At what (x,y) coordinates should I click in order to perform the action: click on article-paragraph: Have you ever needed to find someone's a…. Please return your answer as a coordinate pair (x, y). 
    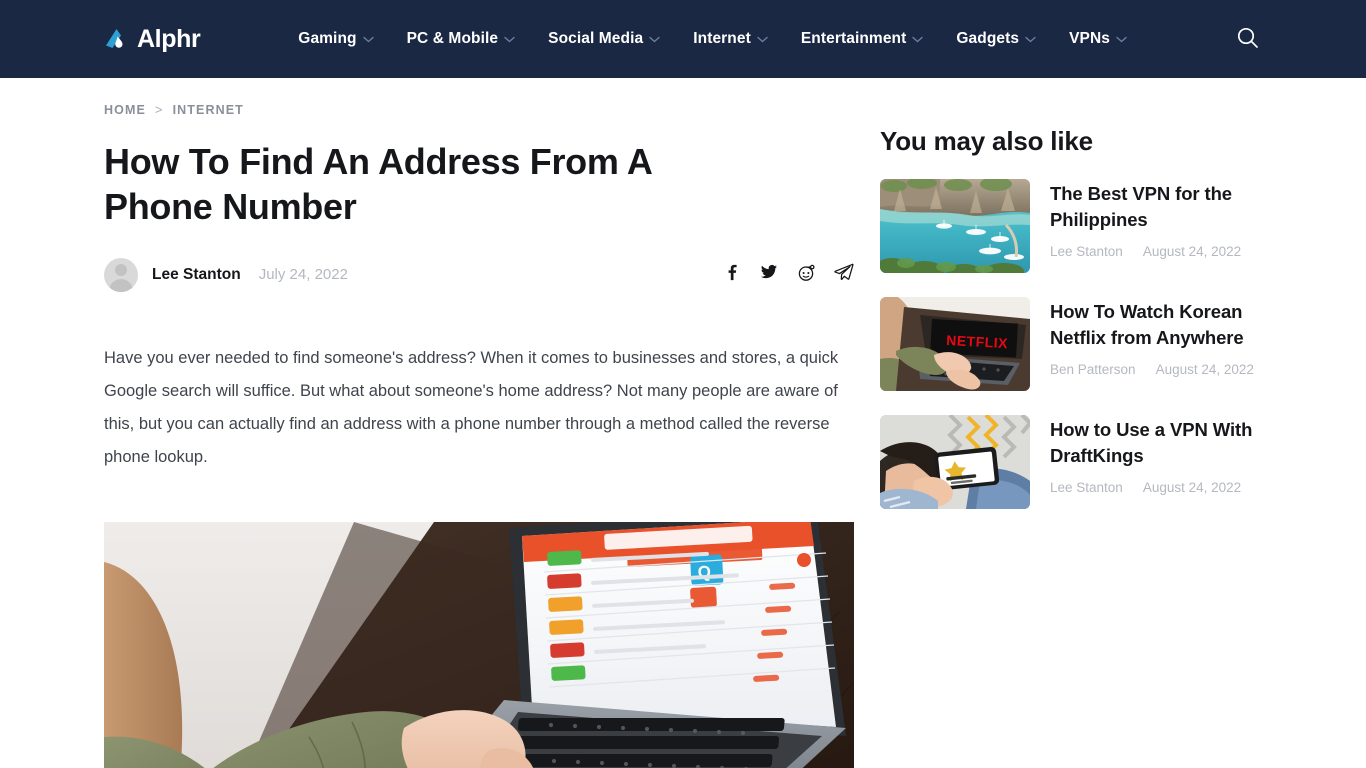
    Looking at the image, I should click on (471, 407).